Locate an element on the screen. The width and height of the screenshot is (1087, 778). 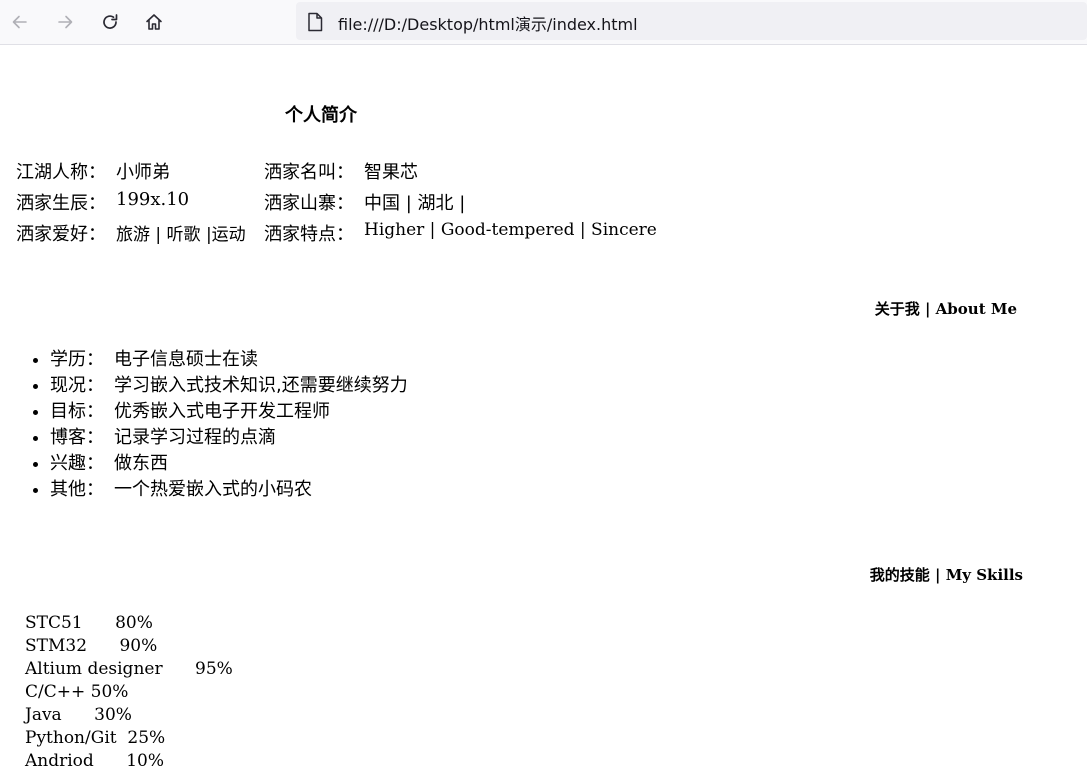
profile-title: 个人简介 is located at coordinates (321, 115).